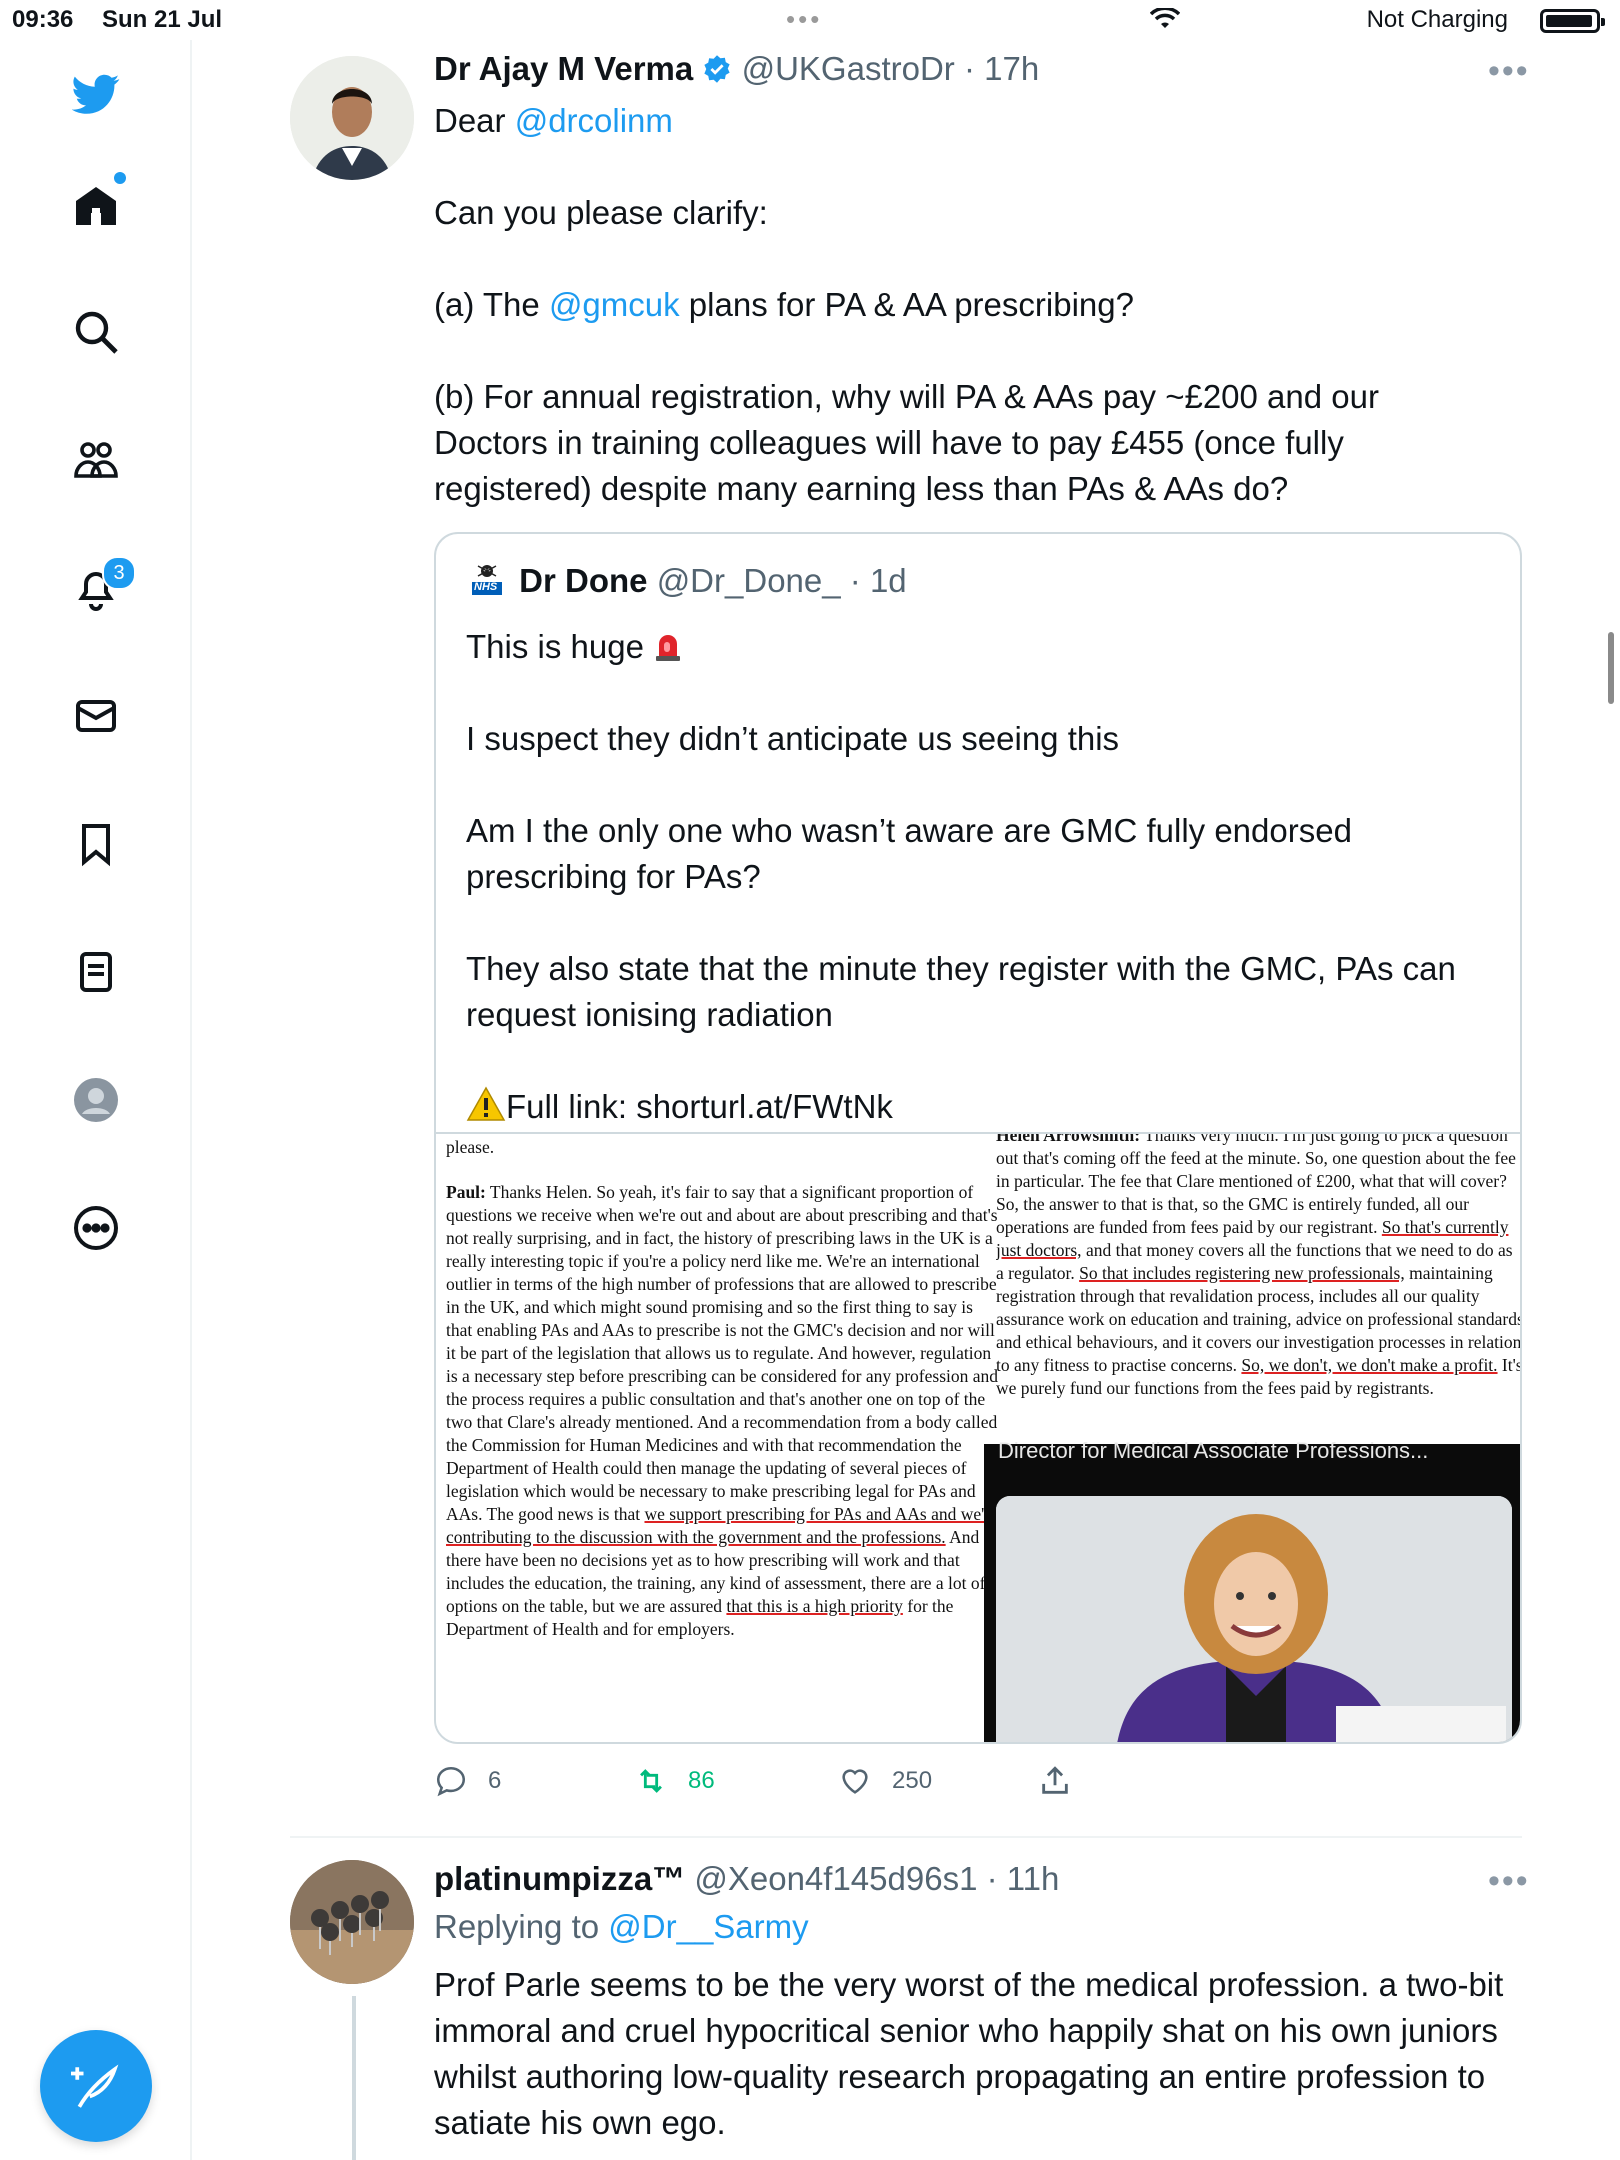  Describe the element at coordinates (674, 1781) in the screenshot. I see `retweet-button: 86` at that location.